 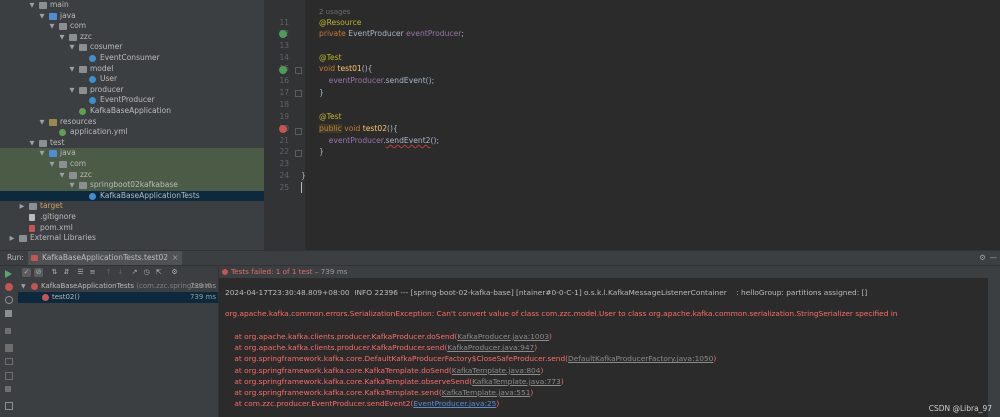 What do you see at coordinates (982, 258) in the screenshot?
I see `gear-icon: ⚙` at bounding box center [982, 258].